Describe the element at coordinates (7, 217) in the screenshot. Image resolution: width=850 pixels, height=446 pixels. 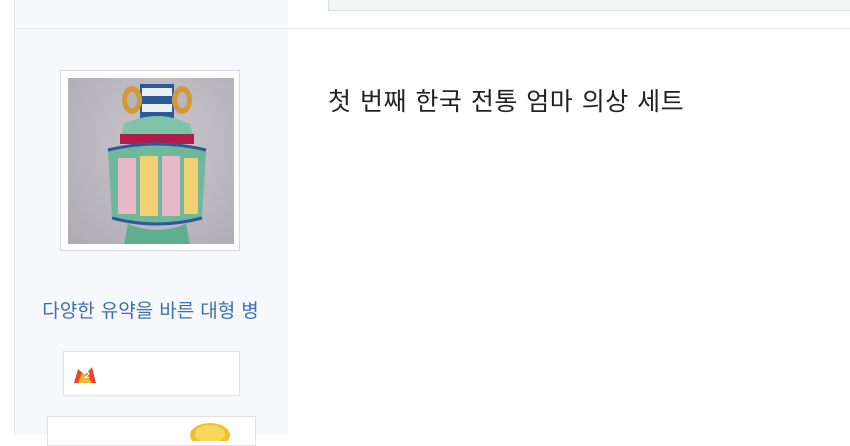
I see `page-margin` at that location.